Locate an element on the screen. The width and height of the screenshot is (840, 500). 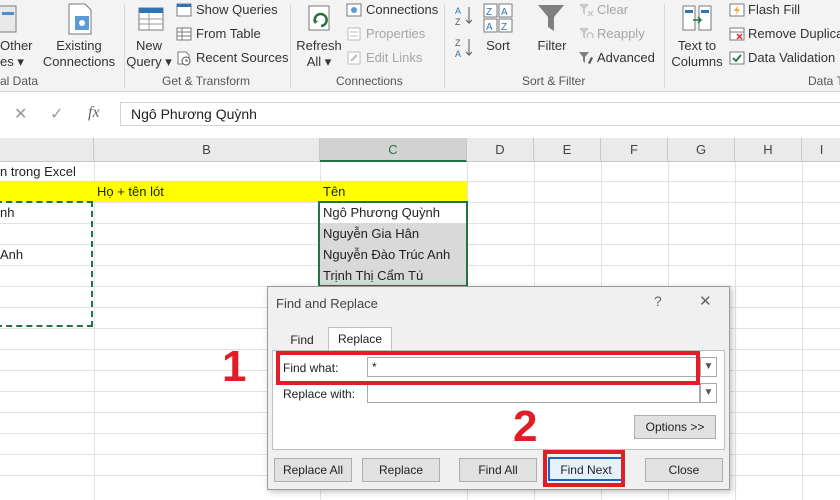
edit-links-button: Edit Links is located at coordinates (394, 57).